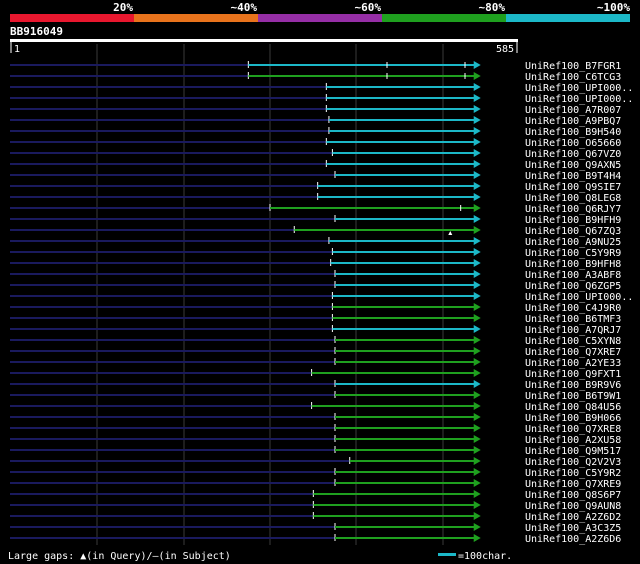 The width and height of the screenshot is (640, 564). What do you see at coordinates (315, 121) in the screenshot?
I see `hit-row: UniRef100_A9PBQ7` at bounding box center [315, 121].